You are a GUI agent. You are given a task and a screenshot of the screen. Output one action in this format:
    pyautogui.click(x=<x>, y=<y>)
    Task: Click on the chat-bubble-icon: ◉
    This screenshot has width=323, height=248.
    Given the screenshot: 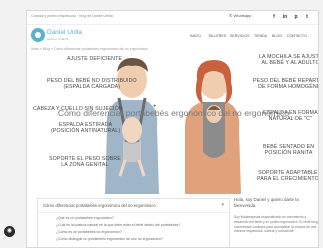 What is the action you would take?
    pyautogui.click(x=9, y=231)
    